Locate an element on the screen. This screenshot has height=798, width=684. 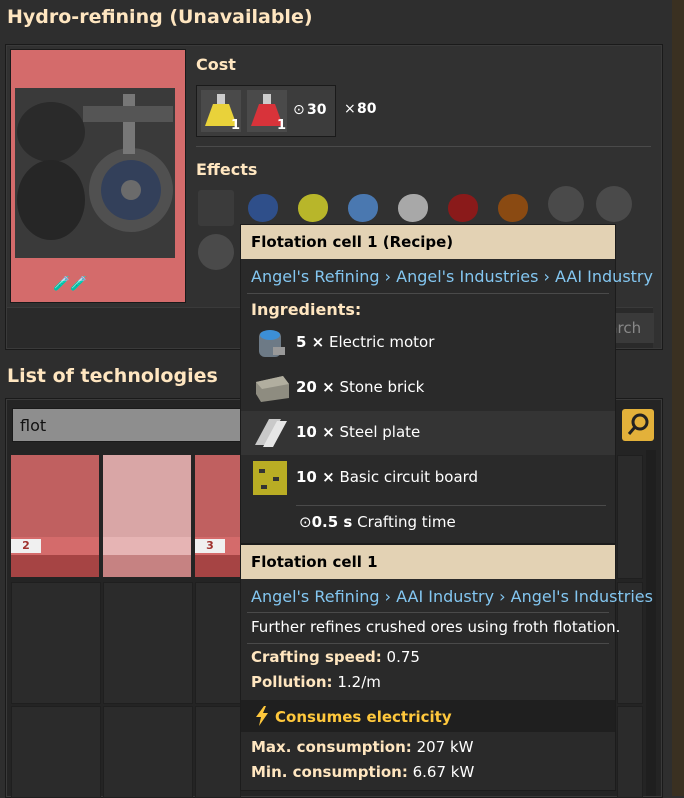
ingredients-label: Ingredients: is located at coordinates (306, 309).